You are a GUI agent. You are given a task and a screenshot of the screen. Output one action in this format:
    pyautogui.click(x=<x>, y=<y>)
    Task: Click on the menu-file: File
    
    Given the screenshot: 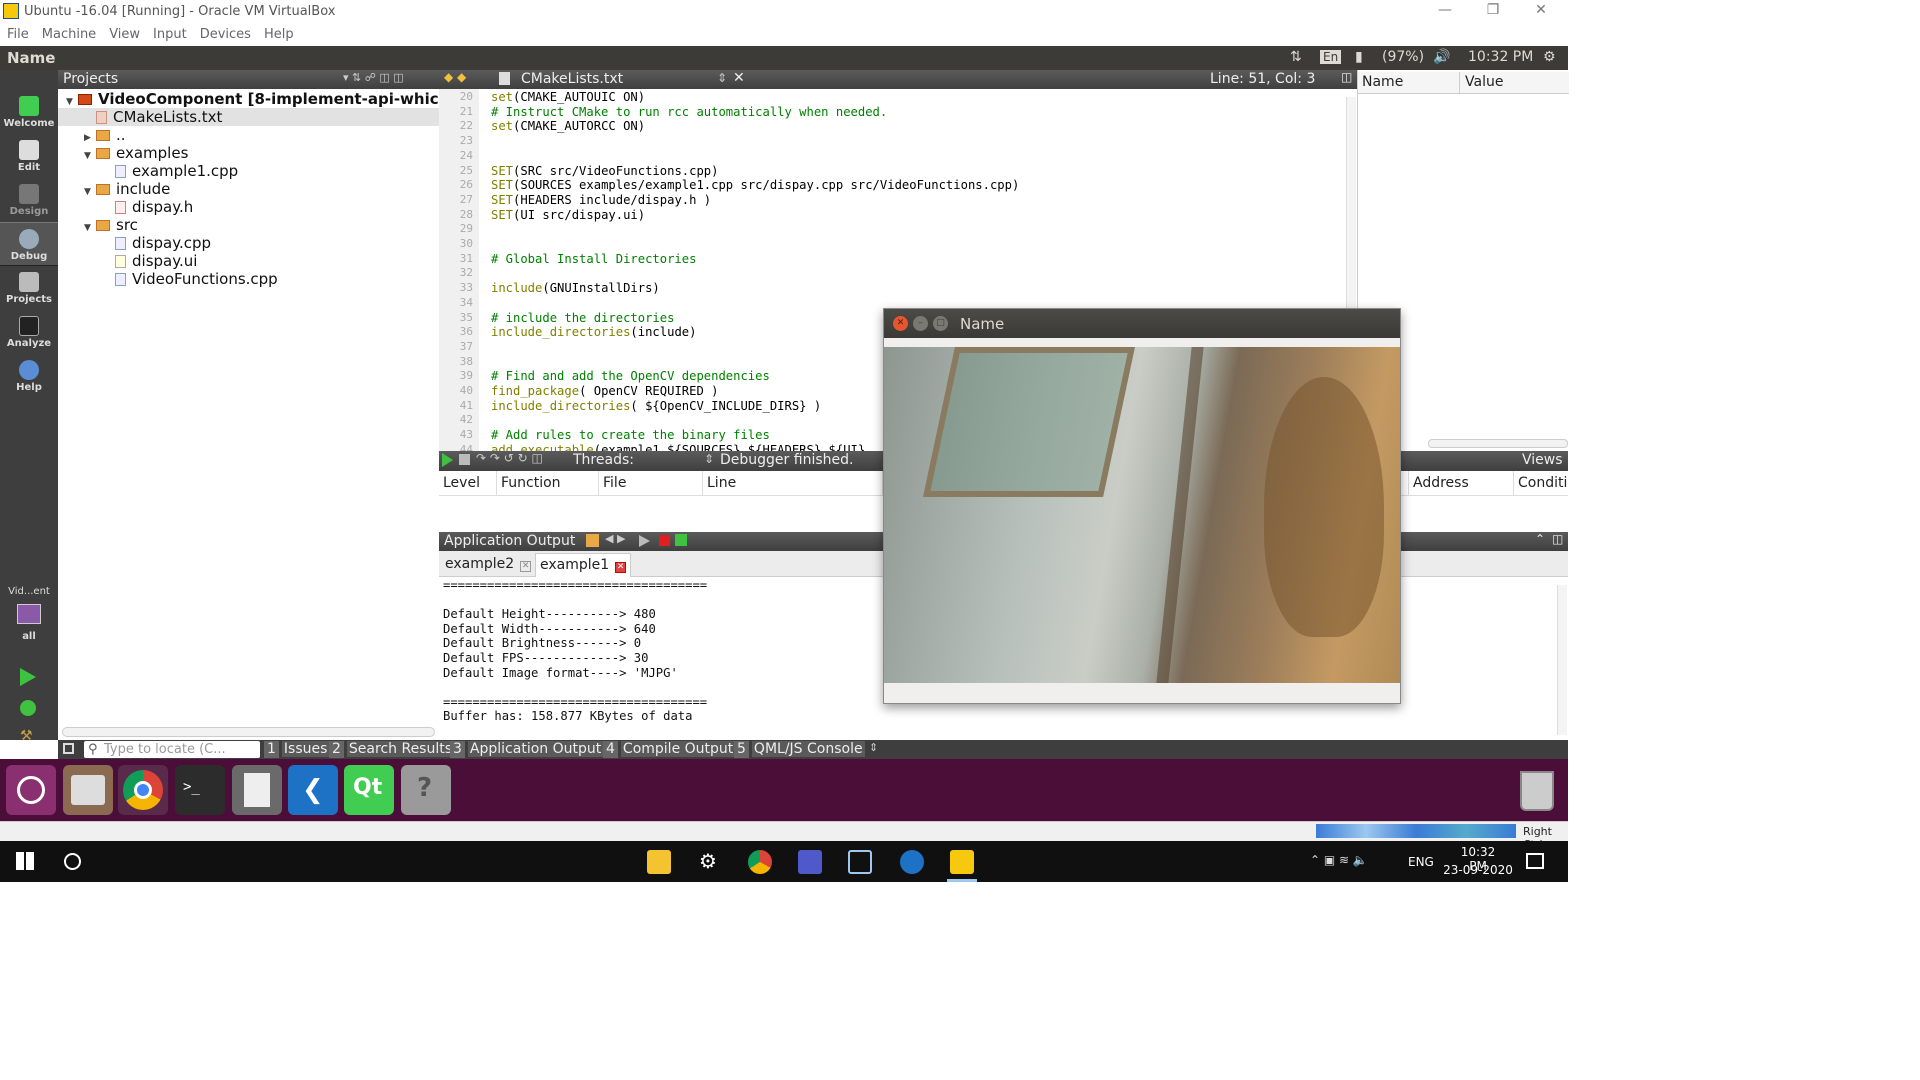 What is the action you would take?
    pyautogui.click(x=18, y=34)
    